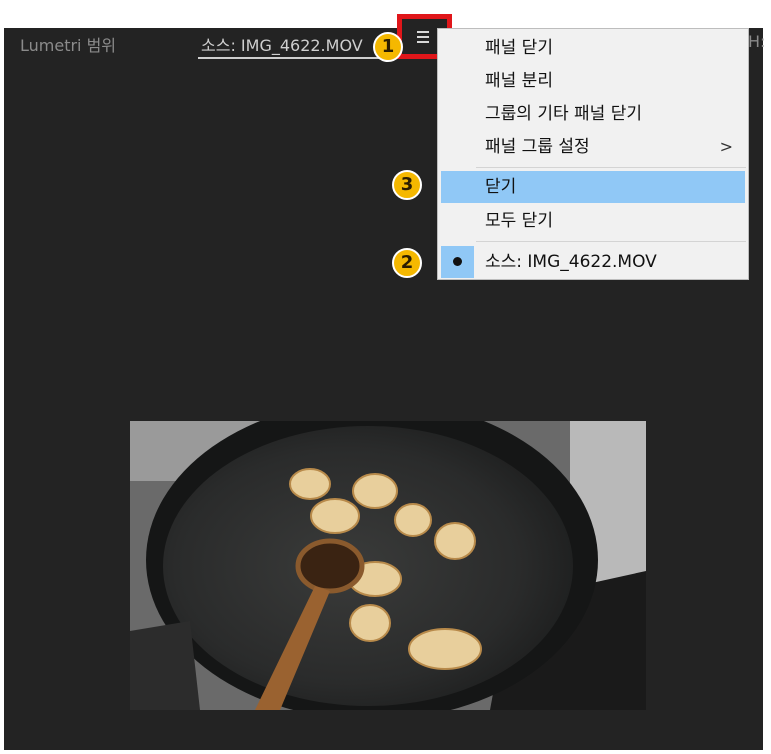 The height and width of the screenshot is (754, 771). I want to click on tab-next-partial: H:, so click(756, 41).